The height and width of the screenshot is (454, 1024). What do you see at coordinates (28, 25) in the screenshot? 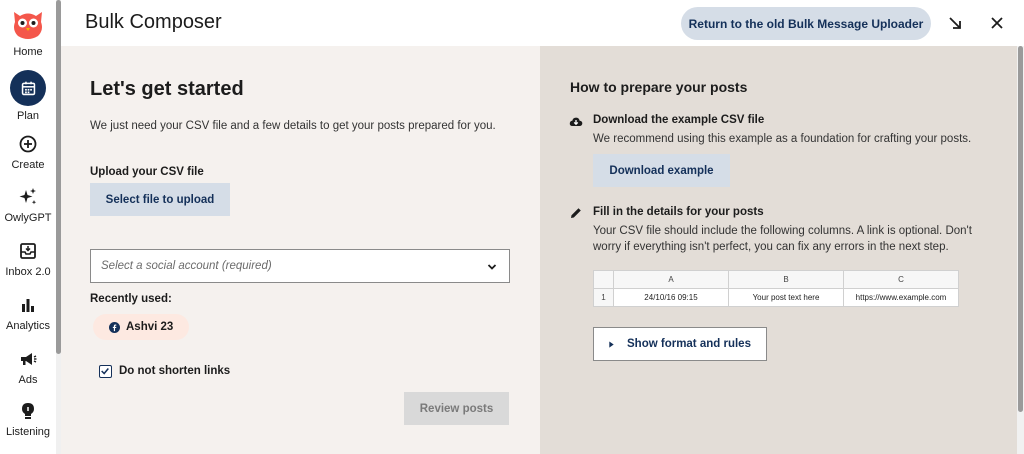
I see `owl-logo-icon` at bounding box center [28, 25].